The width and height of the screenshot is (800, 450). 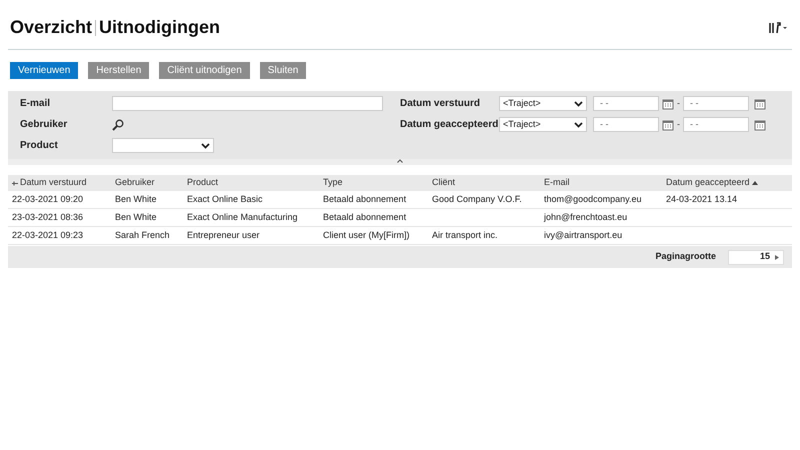 What do you see at coordinates (777, 257) in the screenshot?
I see `arrow-right-icon` at bounding box center [777, 257].